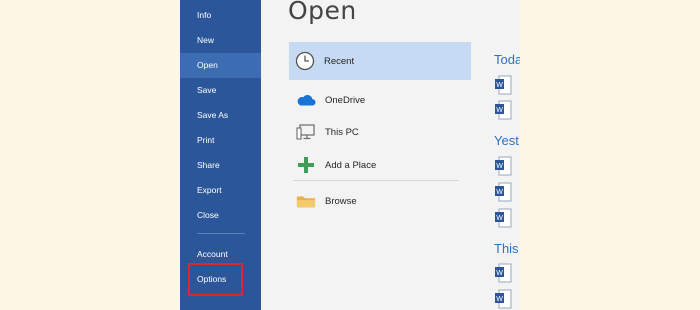 Image resolution: width=700 pixels, height=310 pixels. What do you see at coordinates (220, 65) in the screenshot?
I see `nav-item-open: Open` at bounding box center [220, 65].